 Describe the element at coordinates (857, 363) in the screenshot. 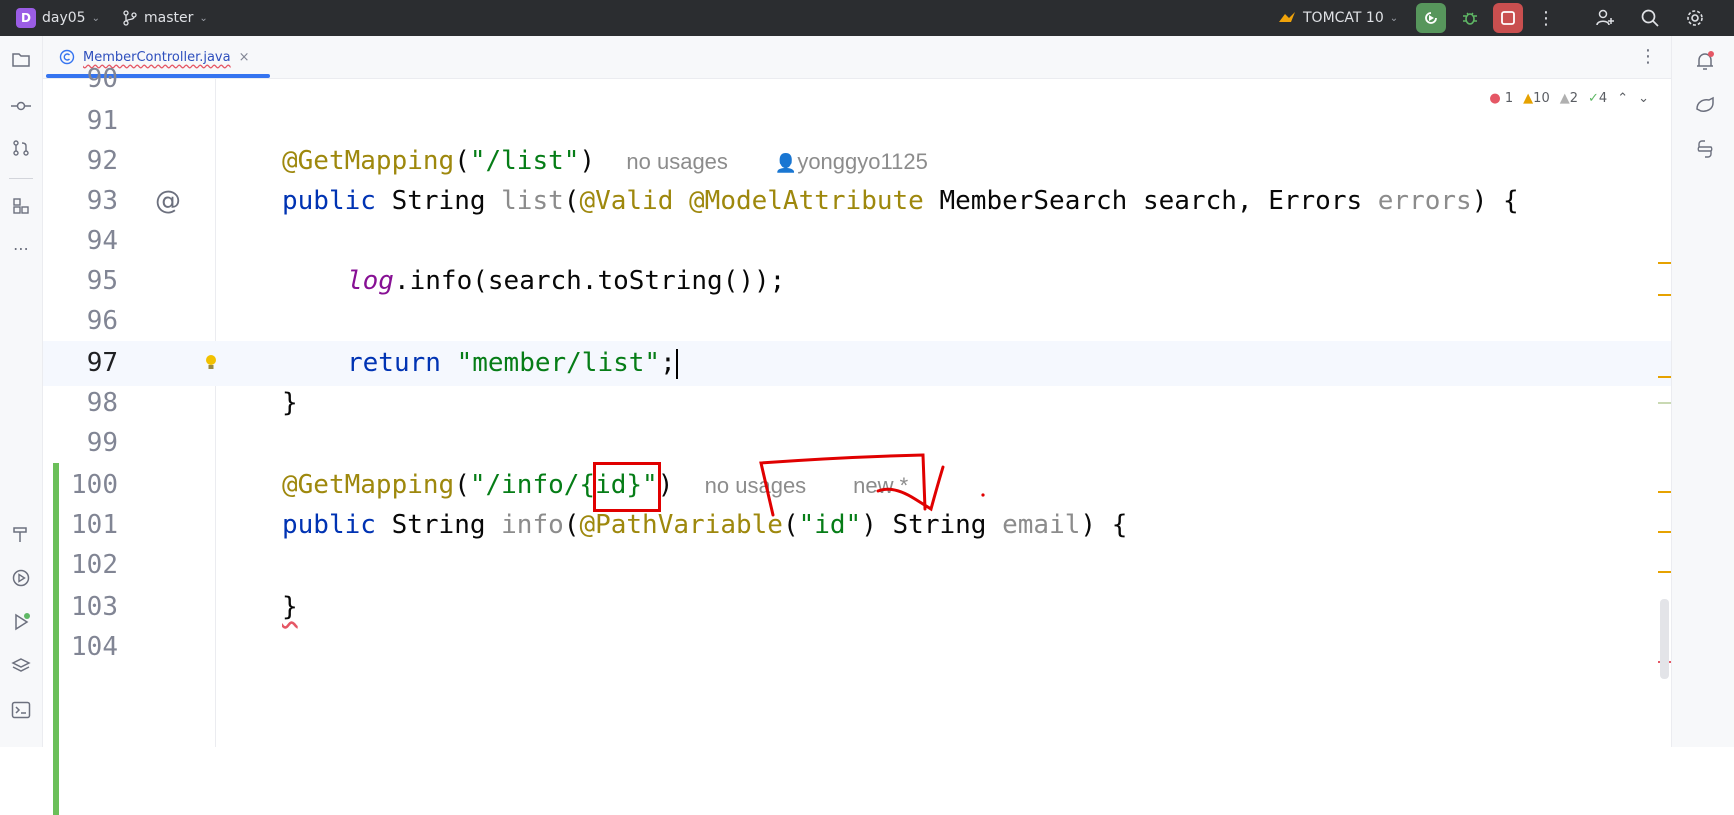

I see `code-line-97: 97 return "member/list";` at that location.